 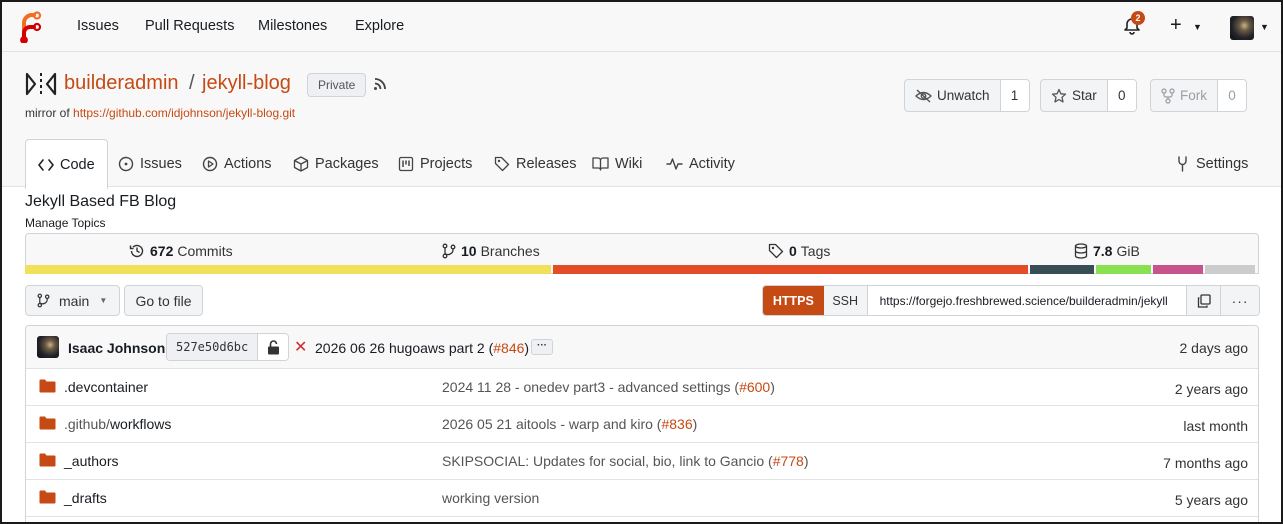 I want to click on tab-actions-label: Actions, so click(x=248, y=163).